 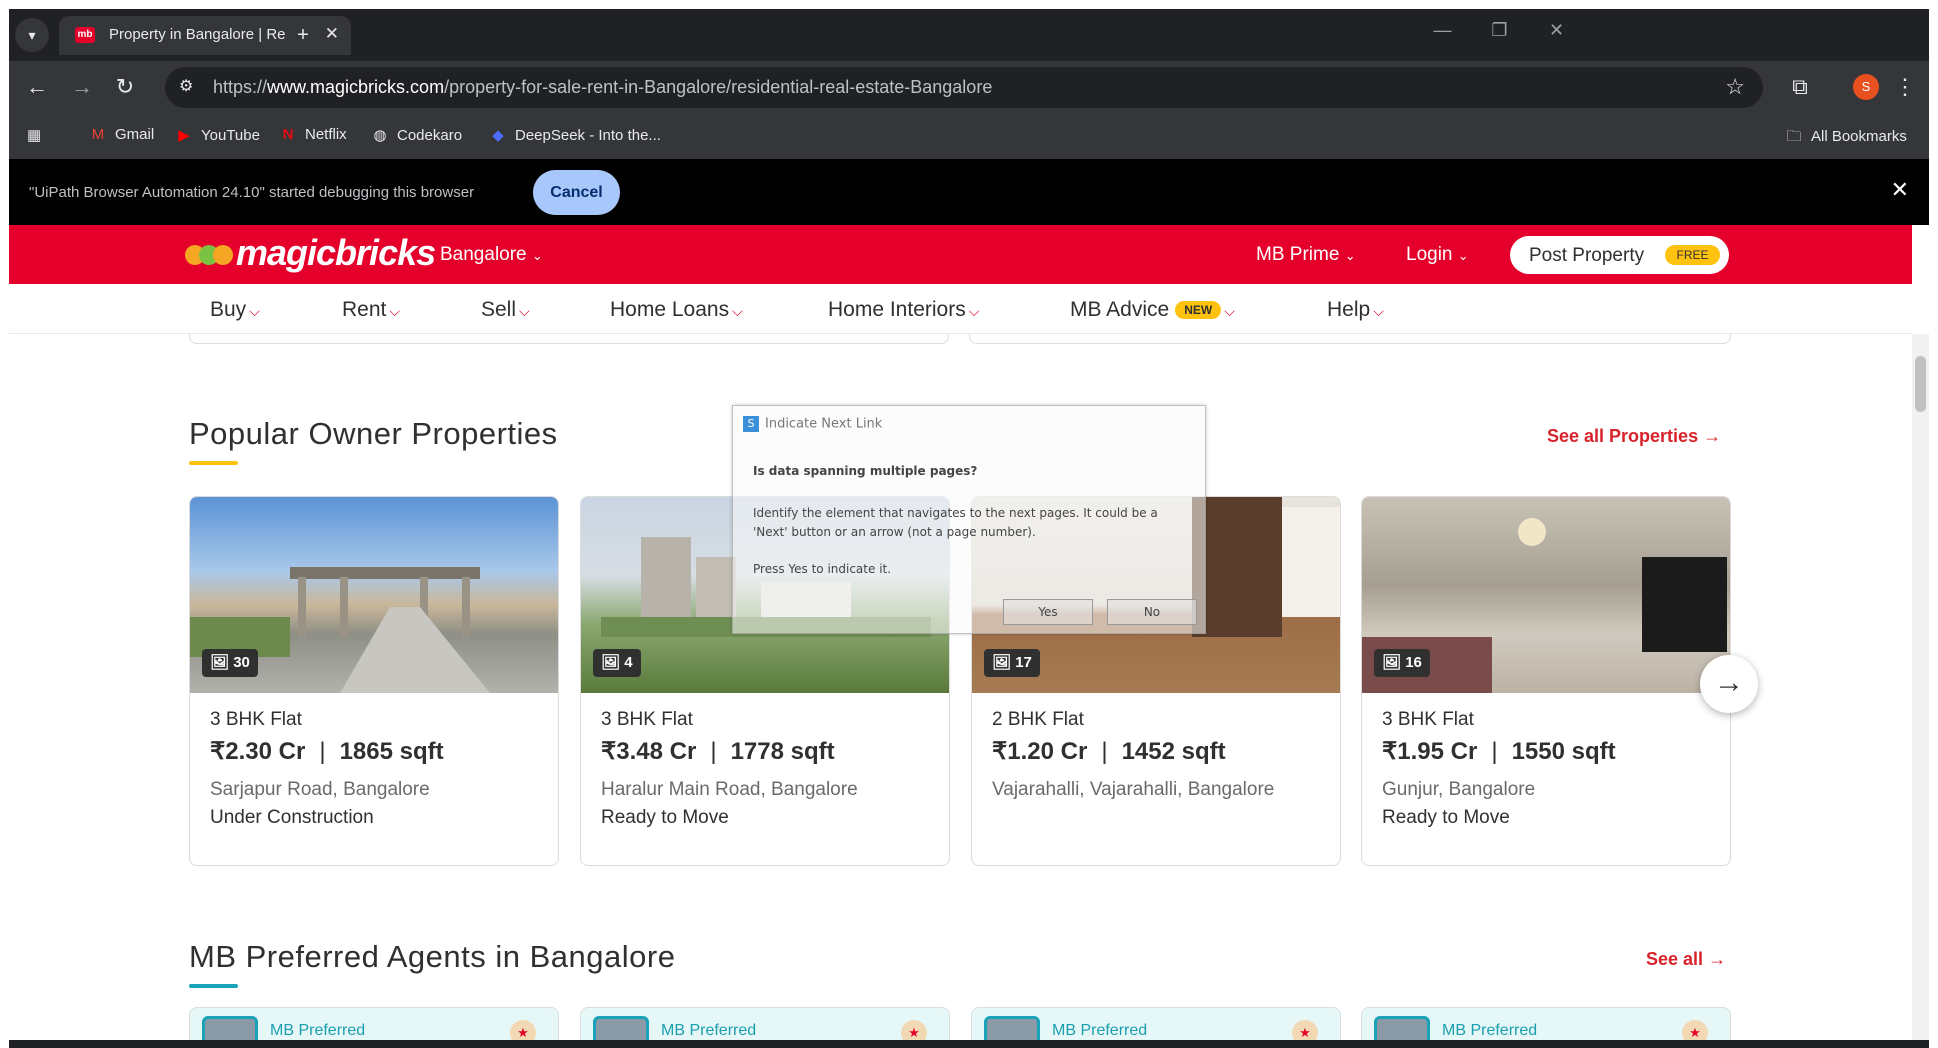 What do you see at coordinates (1109, 751) in the screenshot?
I see `property-price-area: ₹1.20 Cr | 1452 sqft` at bounding box center [1109, 751].